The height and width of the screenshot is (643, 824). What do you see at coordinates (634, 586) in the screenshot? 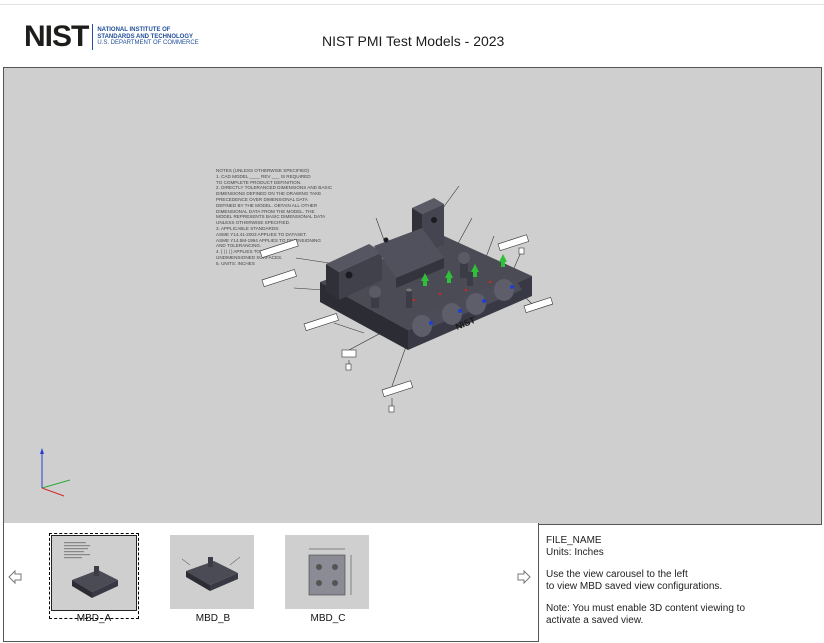
I see `instructions-line-2: to view MBD saved view configurations.` at bounding box center [634, 586].